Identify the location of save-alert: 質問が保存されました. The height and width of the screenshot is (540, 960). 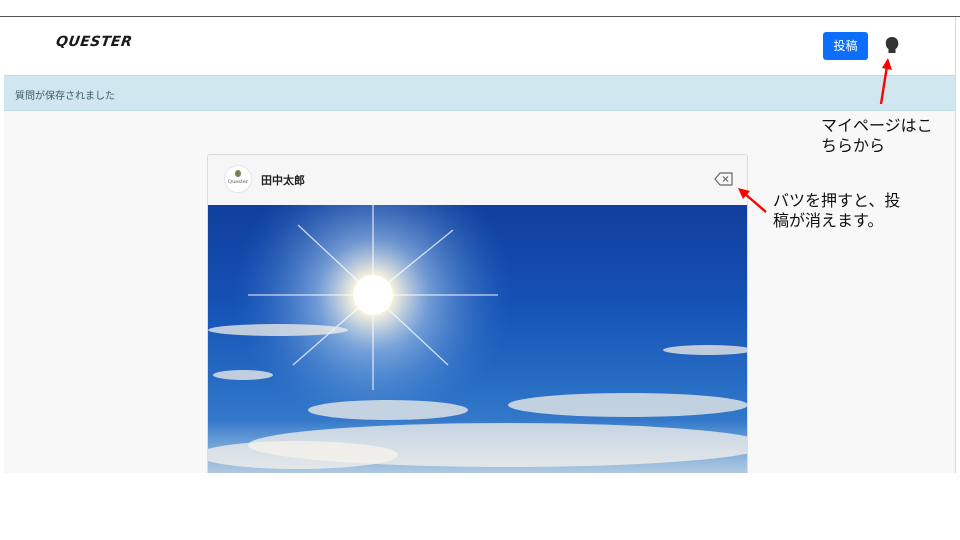
(479, 93).